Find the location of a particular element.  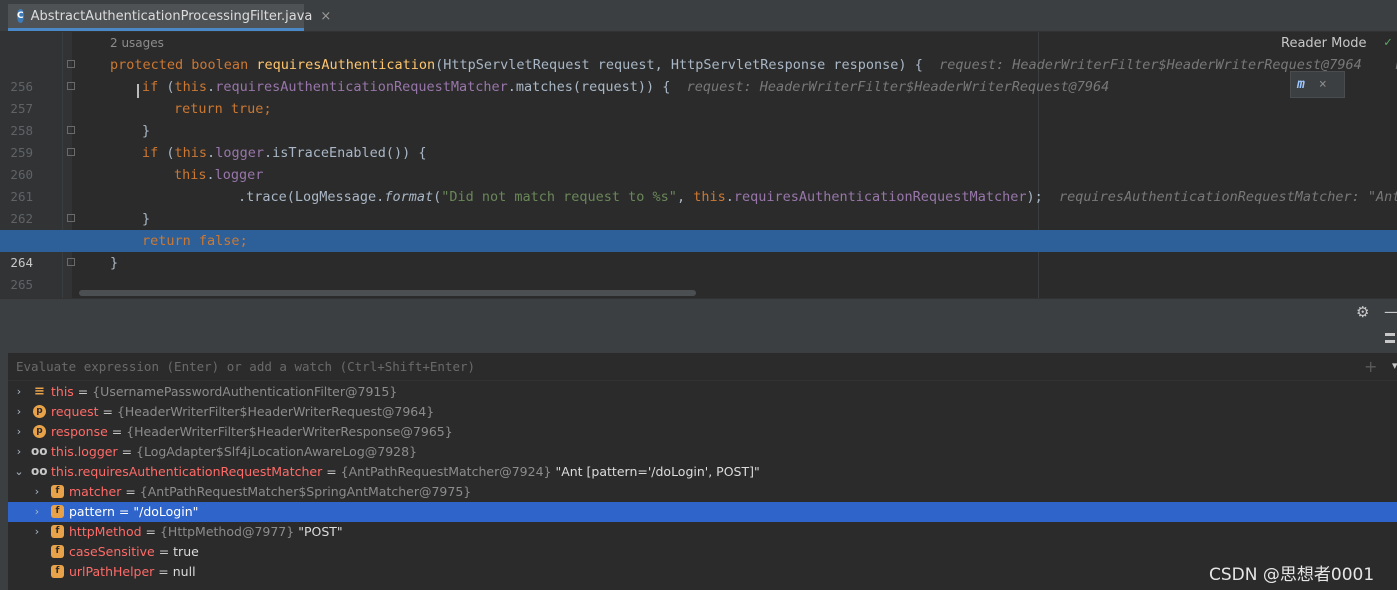

layout-icon is located at coordinates (1390, 338).